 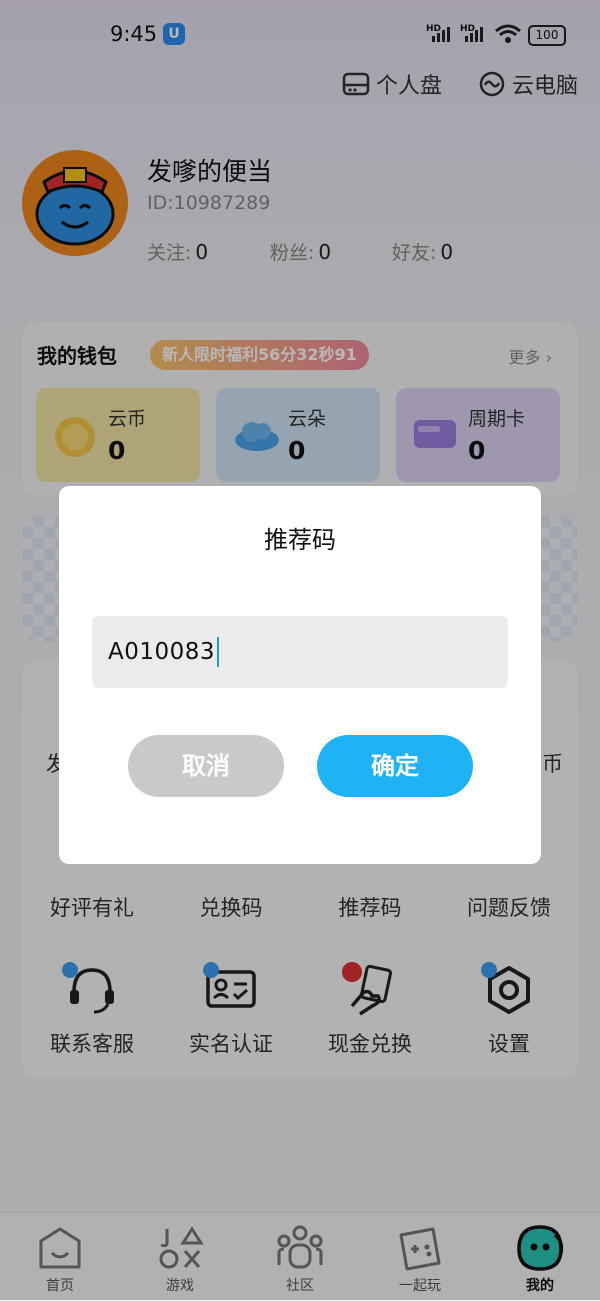 I want to click on text-caret, so click(x=218, y=652).